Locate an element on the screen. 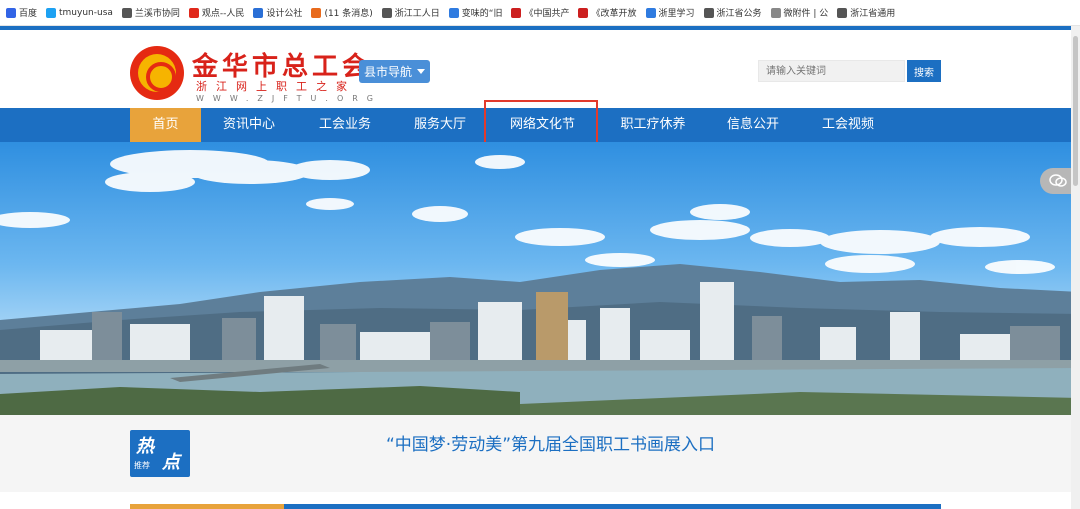 This screenshot has height=509, width=1080. search-button: 搜索 is located at coordinates (924, 71).